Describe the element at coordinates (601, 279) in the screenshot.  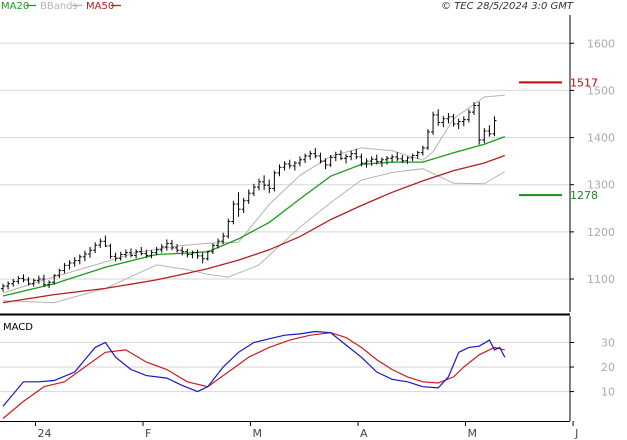
I see `price-tick-label: 1100` at that location.